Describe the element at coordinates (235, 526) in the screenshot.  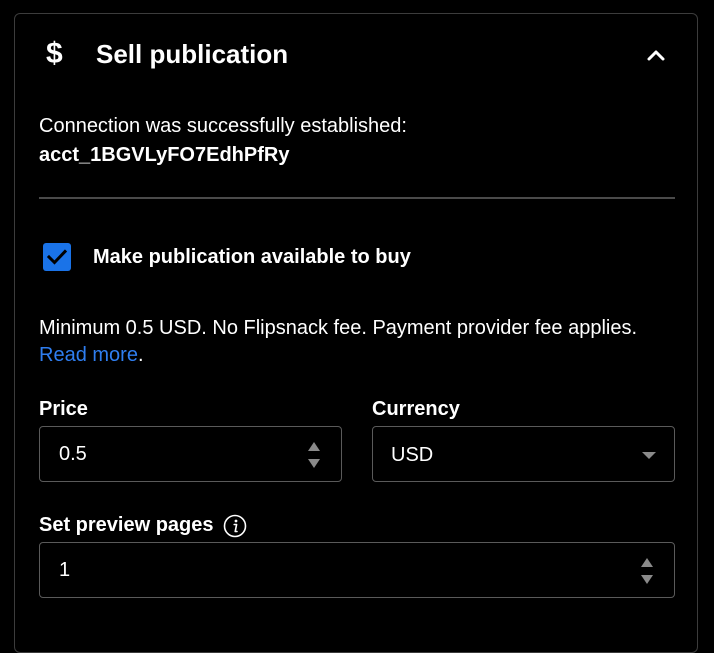
I see `info-icon` at that location.